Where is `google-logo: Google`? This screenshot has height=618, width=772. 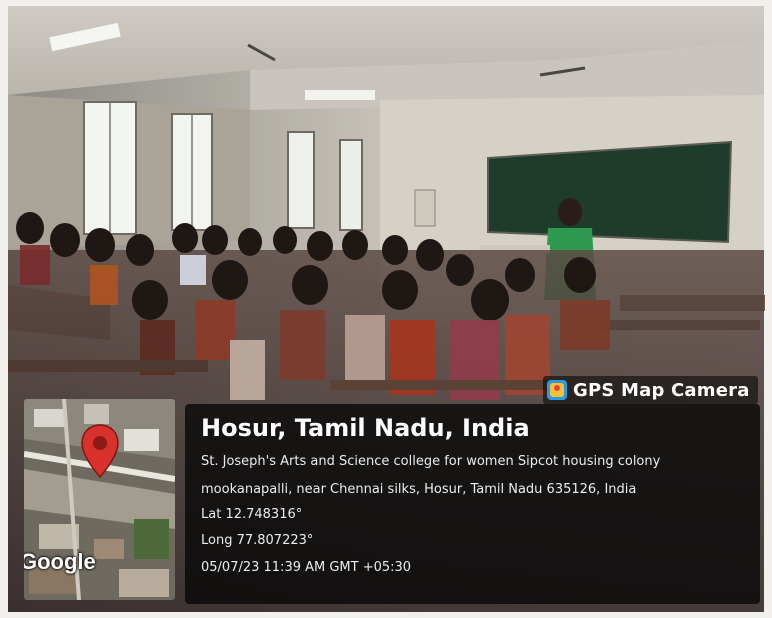 google-logo: Google is located at coordinates (60, 561).